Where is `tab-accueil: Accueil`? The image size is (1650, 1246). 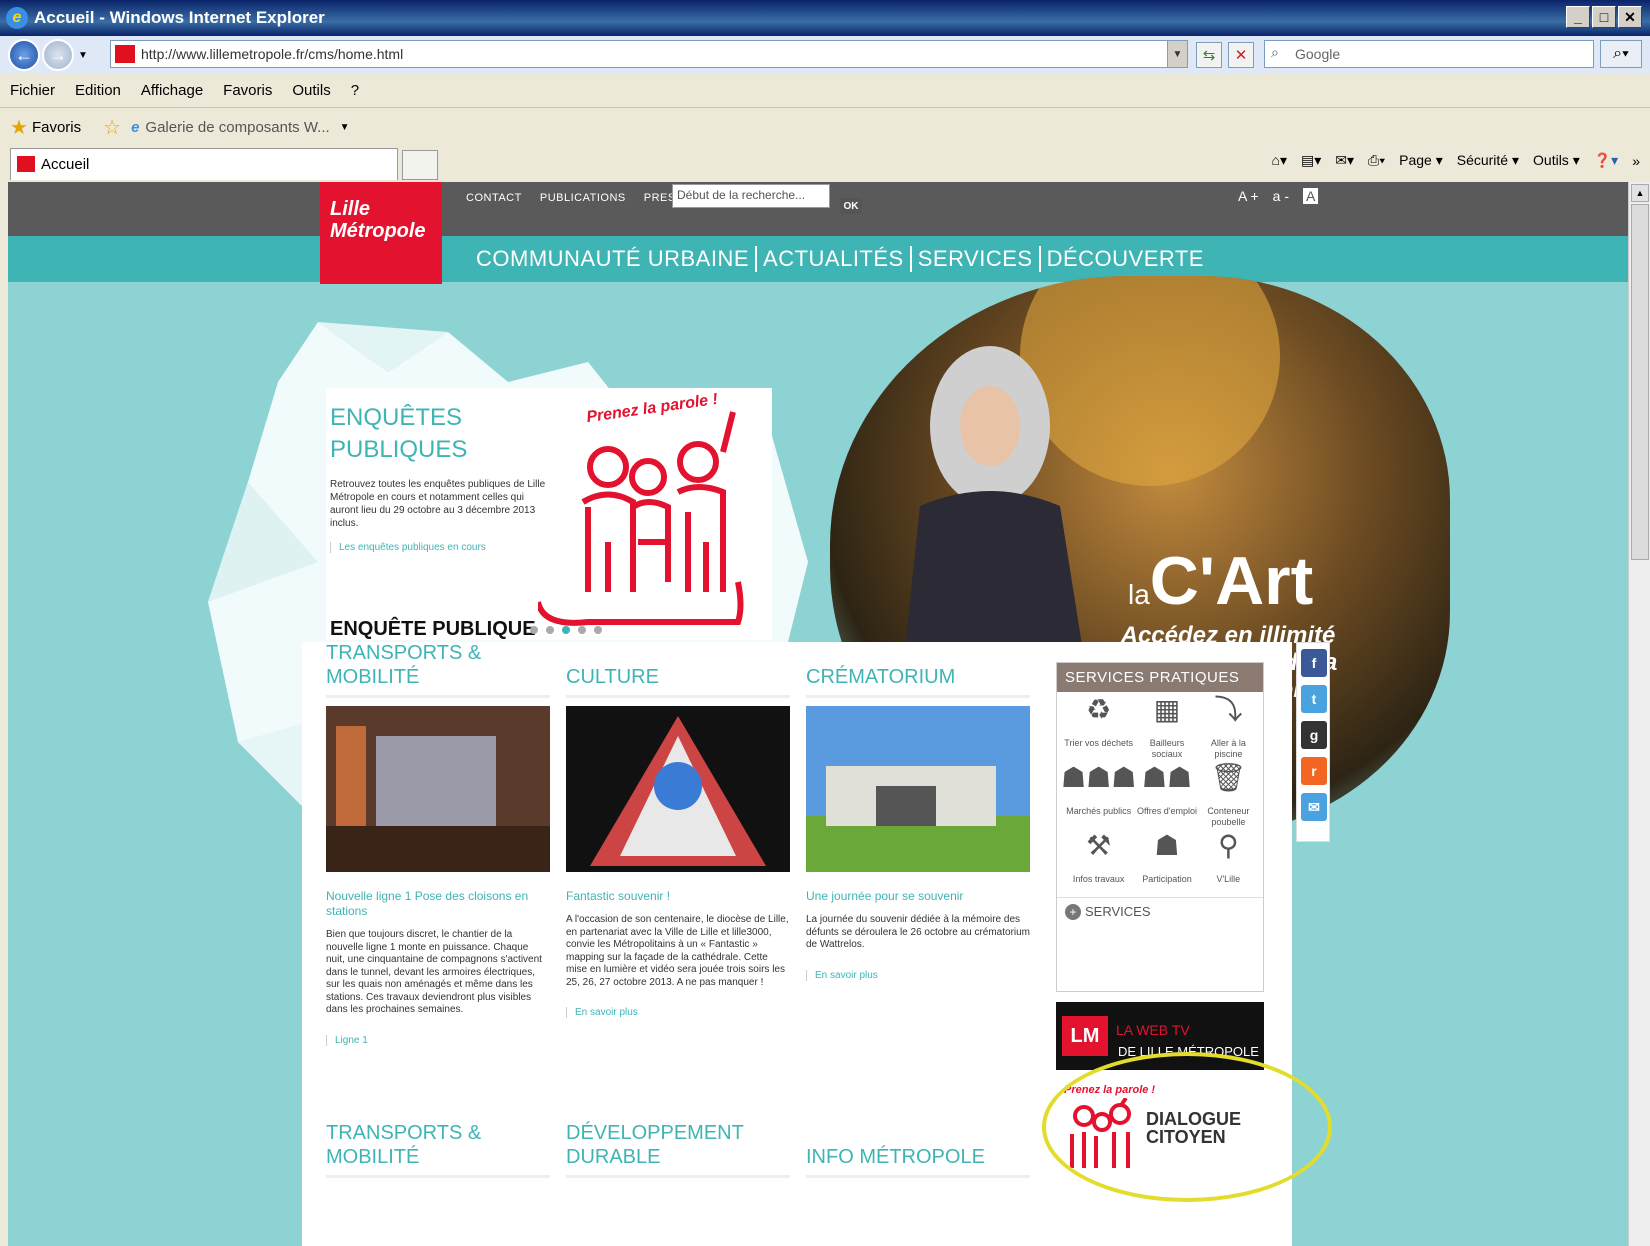
tab-accueil: Accueil is located at coordinates (204, 164).